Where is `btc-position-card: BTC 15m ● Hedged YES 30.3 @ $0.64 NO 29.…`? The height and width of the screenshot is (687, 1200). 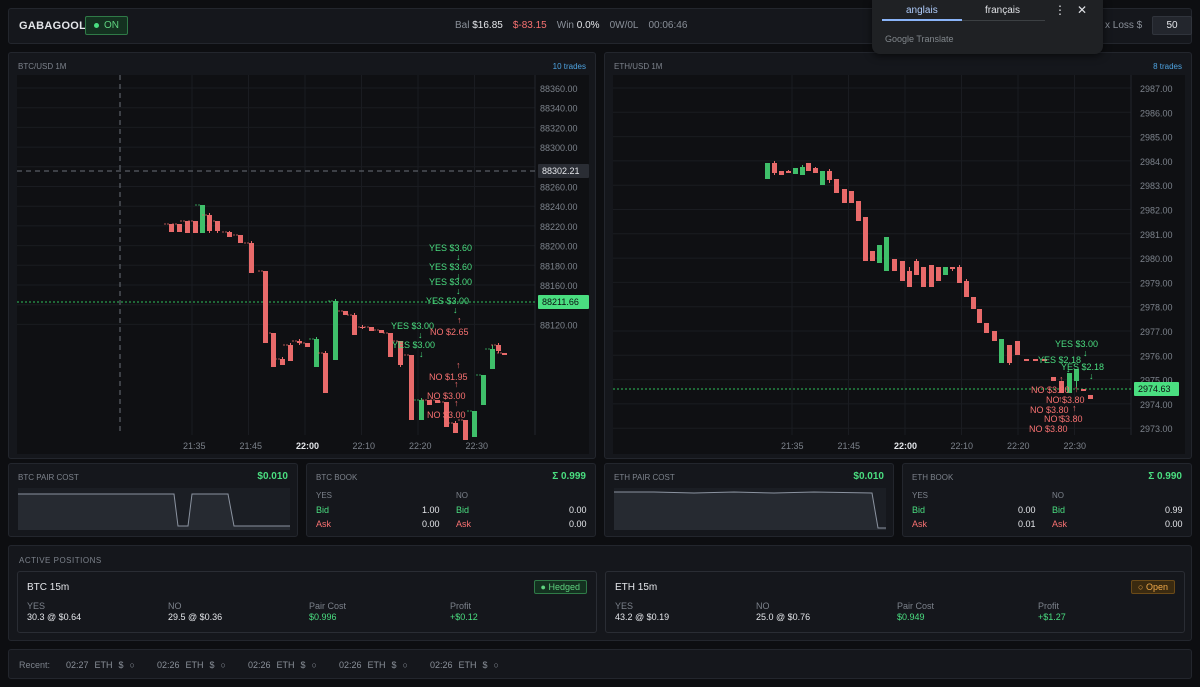 btc-position-card: BTC 15m ● Hedged YES 30.3 @ $0.64 NO 29.… is located at coordinates (307, 602).